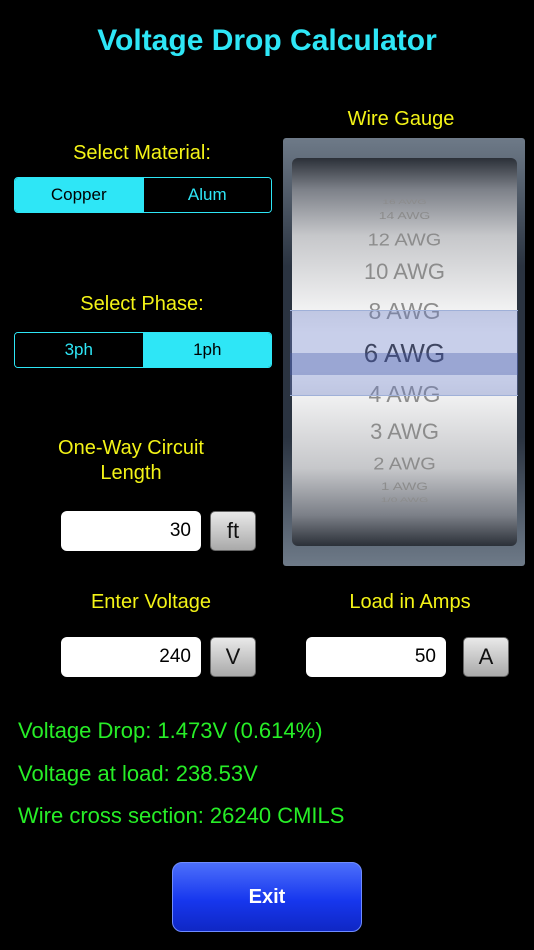 Image resolution: width=534 pixels, height=950 pixels. What do you see at coordinates (376, 657) in the screenshot?
I see `load-input: 50` at bounding box center [376, 657].